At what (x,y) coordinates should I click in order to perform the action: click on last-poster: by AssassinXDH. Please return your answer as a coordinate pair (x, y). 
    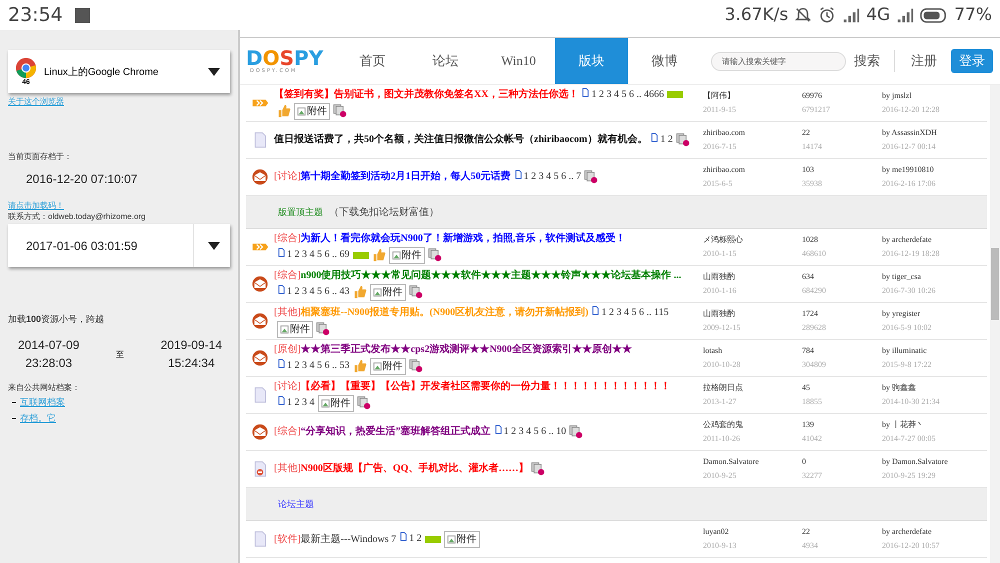
    Looking at the image, I should click on (934, 133).